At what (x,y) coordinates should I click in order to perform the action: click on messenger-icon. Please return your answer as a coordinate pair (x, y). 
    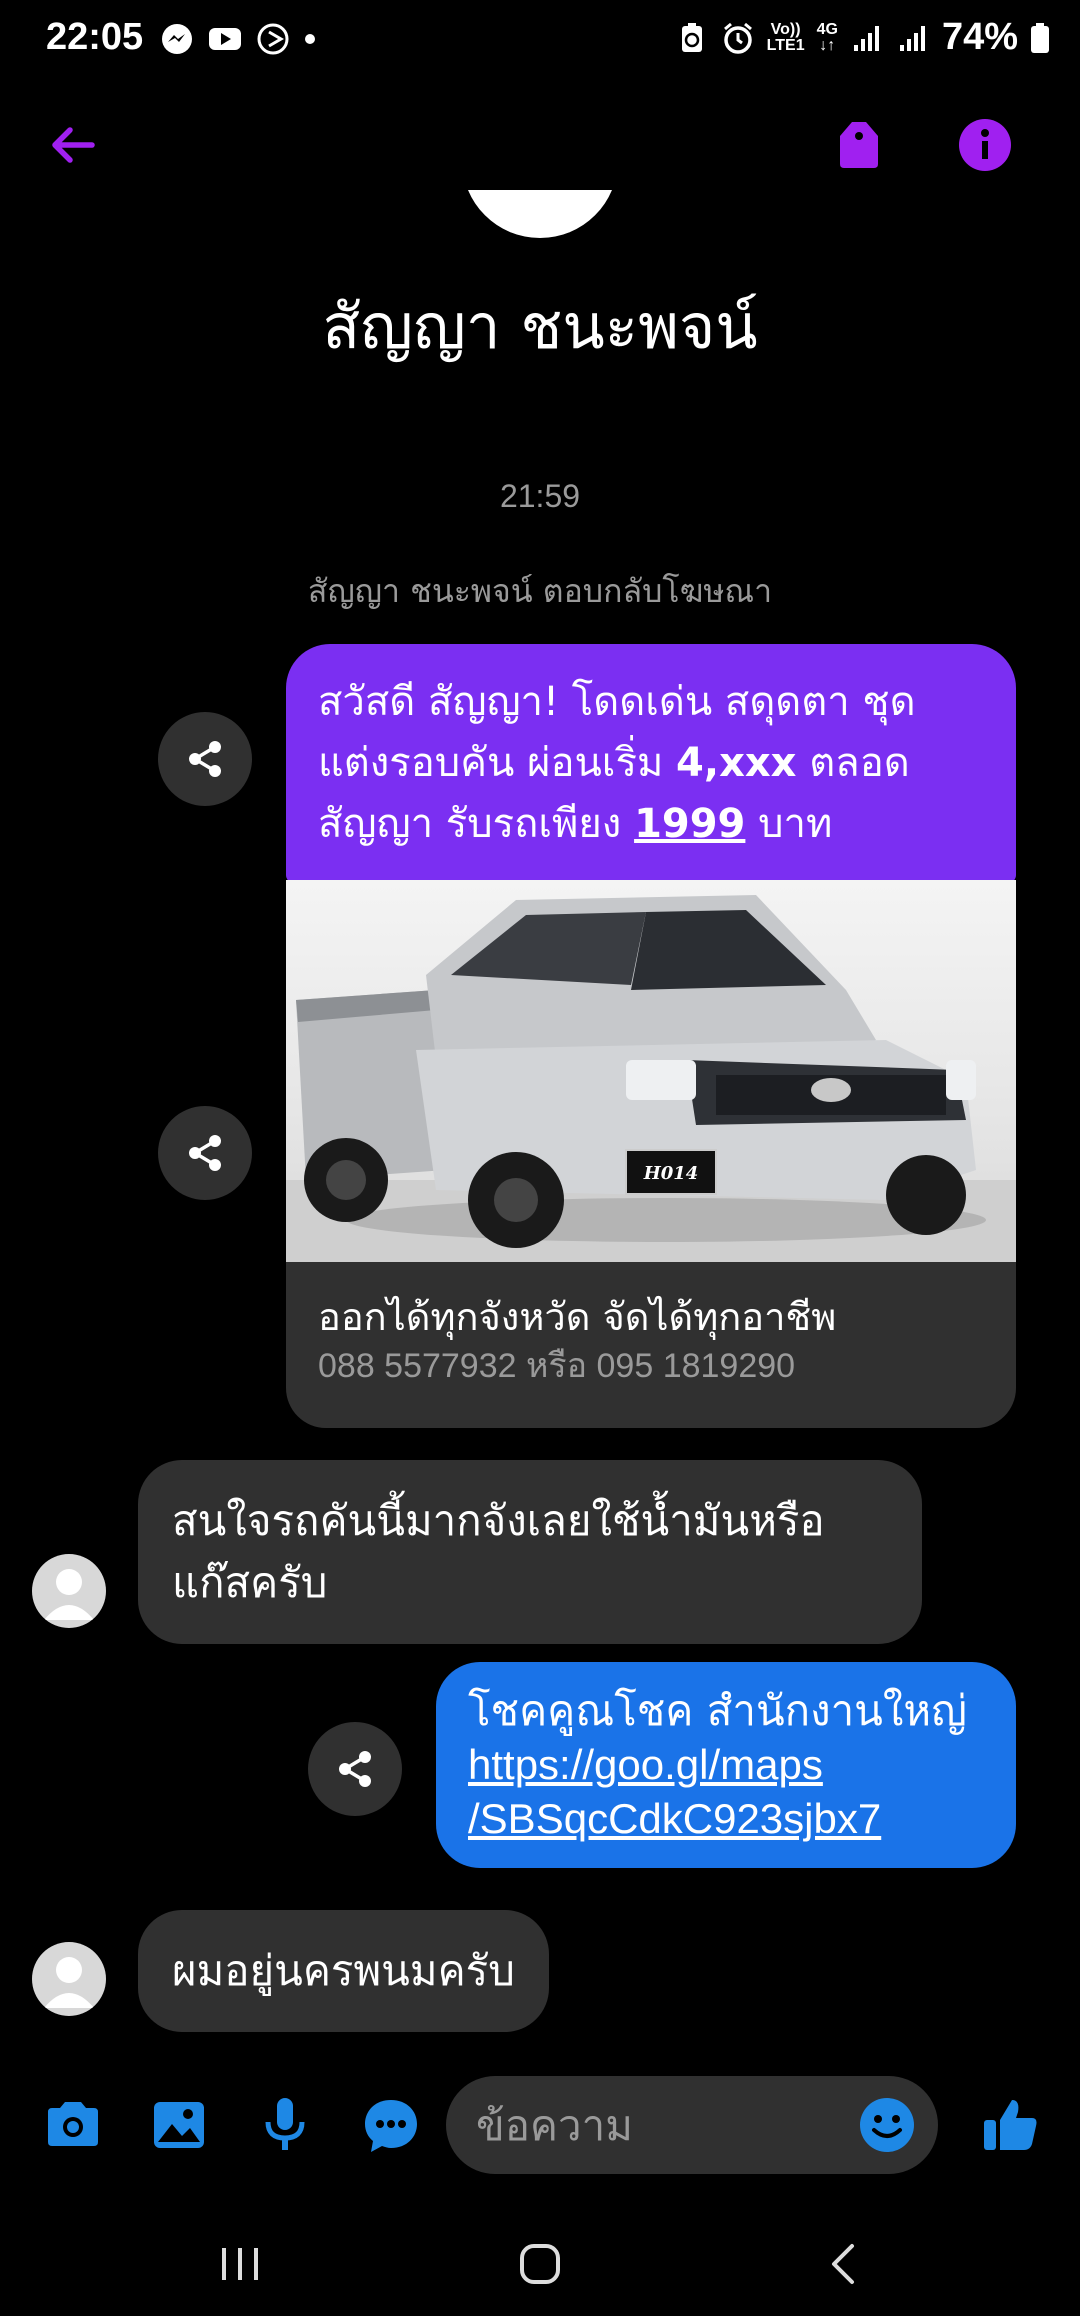
    Looking at the image, I should click on (177, 39).